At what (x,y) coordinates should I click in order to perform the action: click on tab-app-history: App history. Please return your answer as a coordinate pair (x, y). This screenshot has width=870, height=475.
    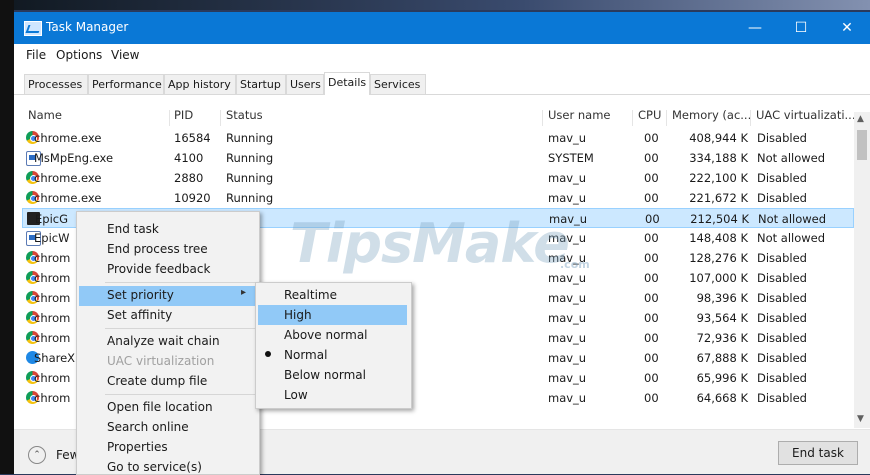
    Looking at the image, I should click on (200, 84).